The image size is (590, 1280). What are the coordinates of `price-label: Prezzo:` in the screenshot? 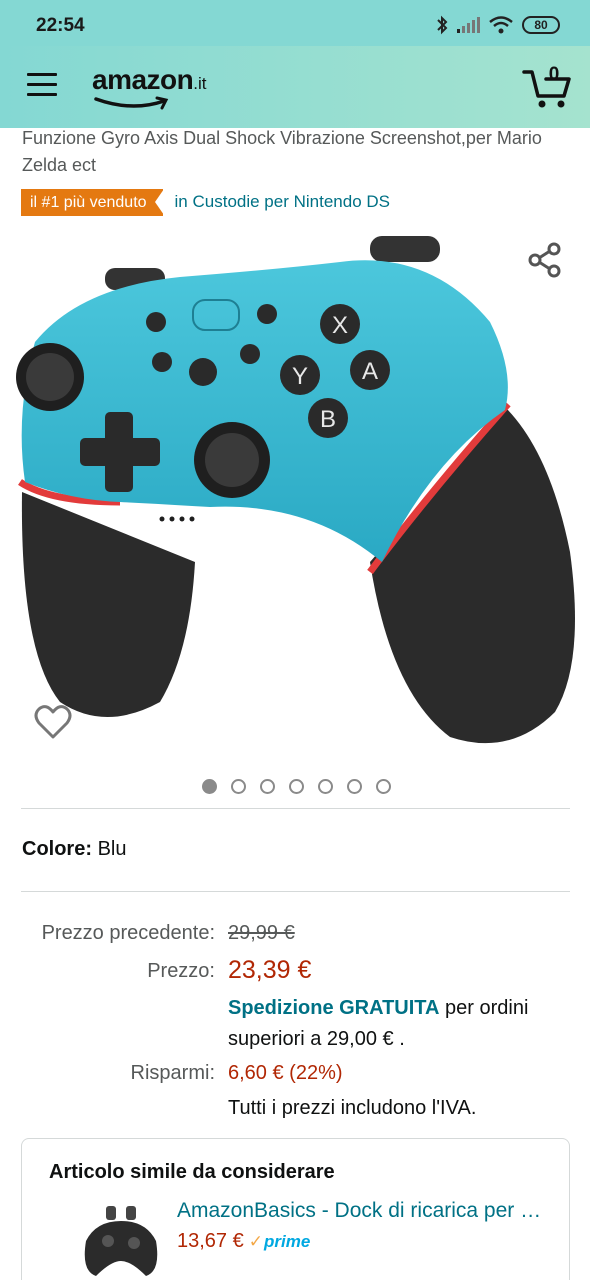 It's located at (181, 971).